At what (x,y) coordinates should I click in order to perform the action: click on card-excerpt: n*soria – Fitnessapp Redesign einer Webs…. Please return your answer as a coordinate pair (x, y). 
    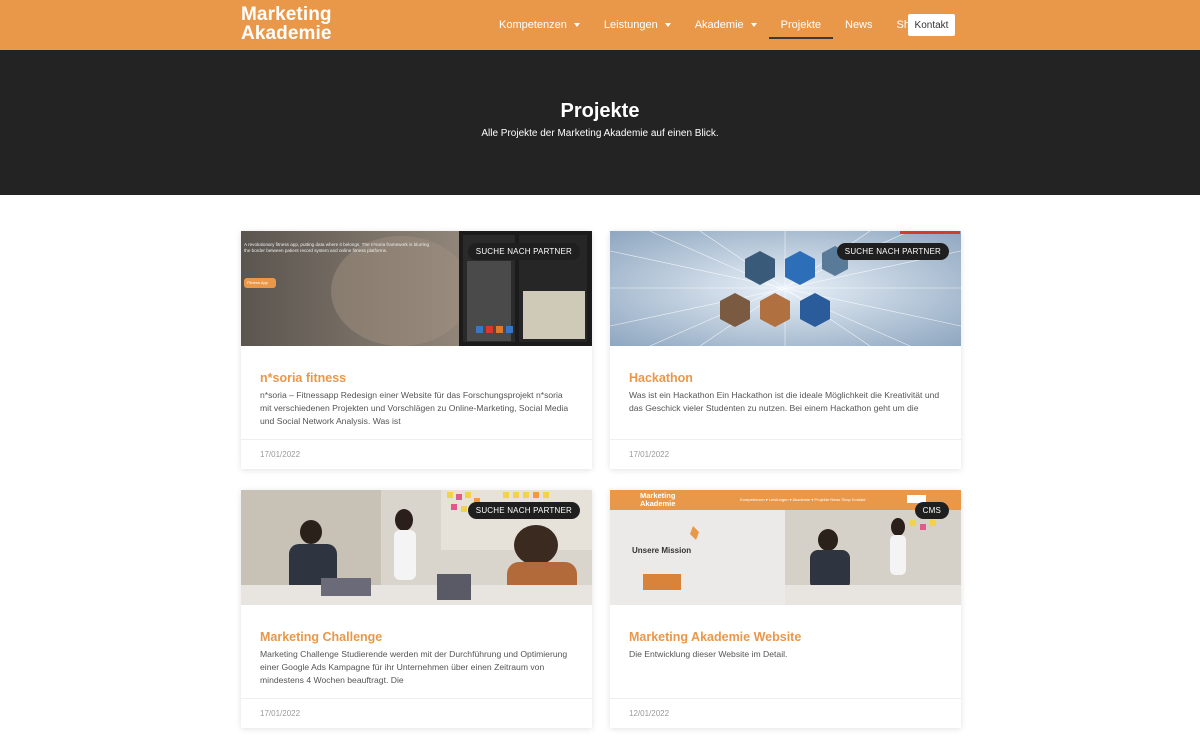
    Looking at the image, I should click on (414, 408).